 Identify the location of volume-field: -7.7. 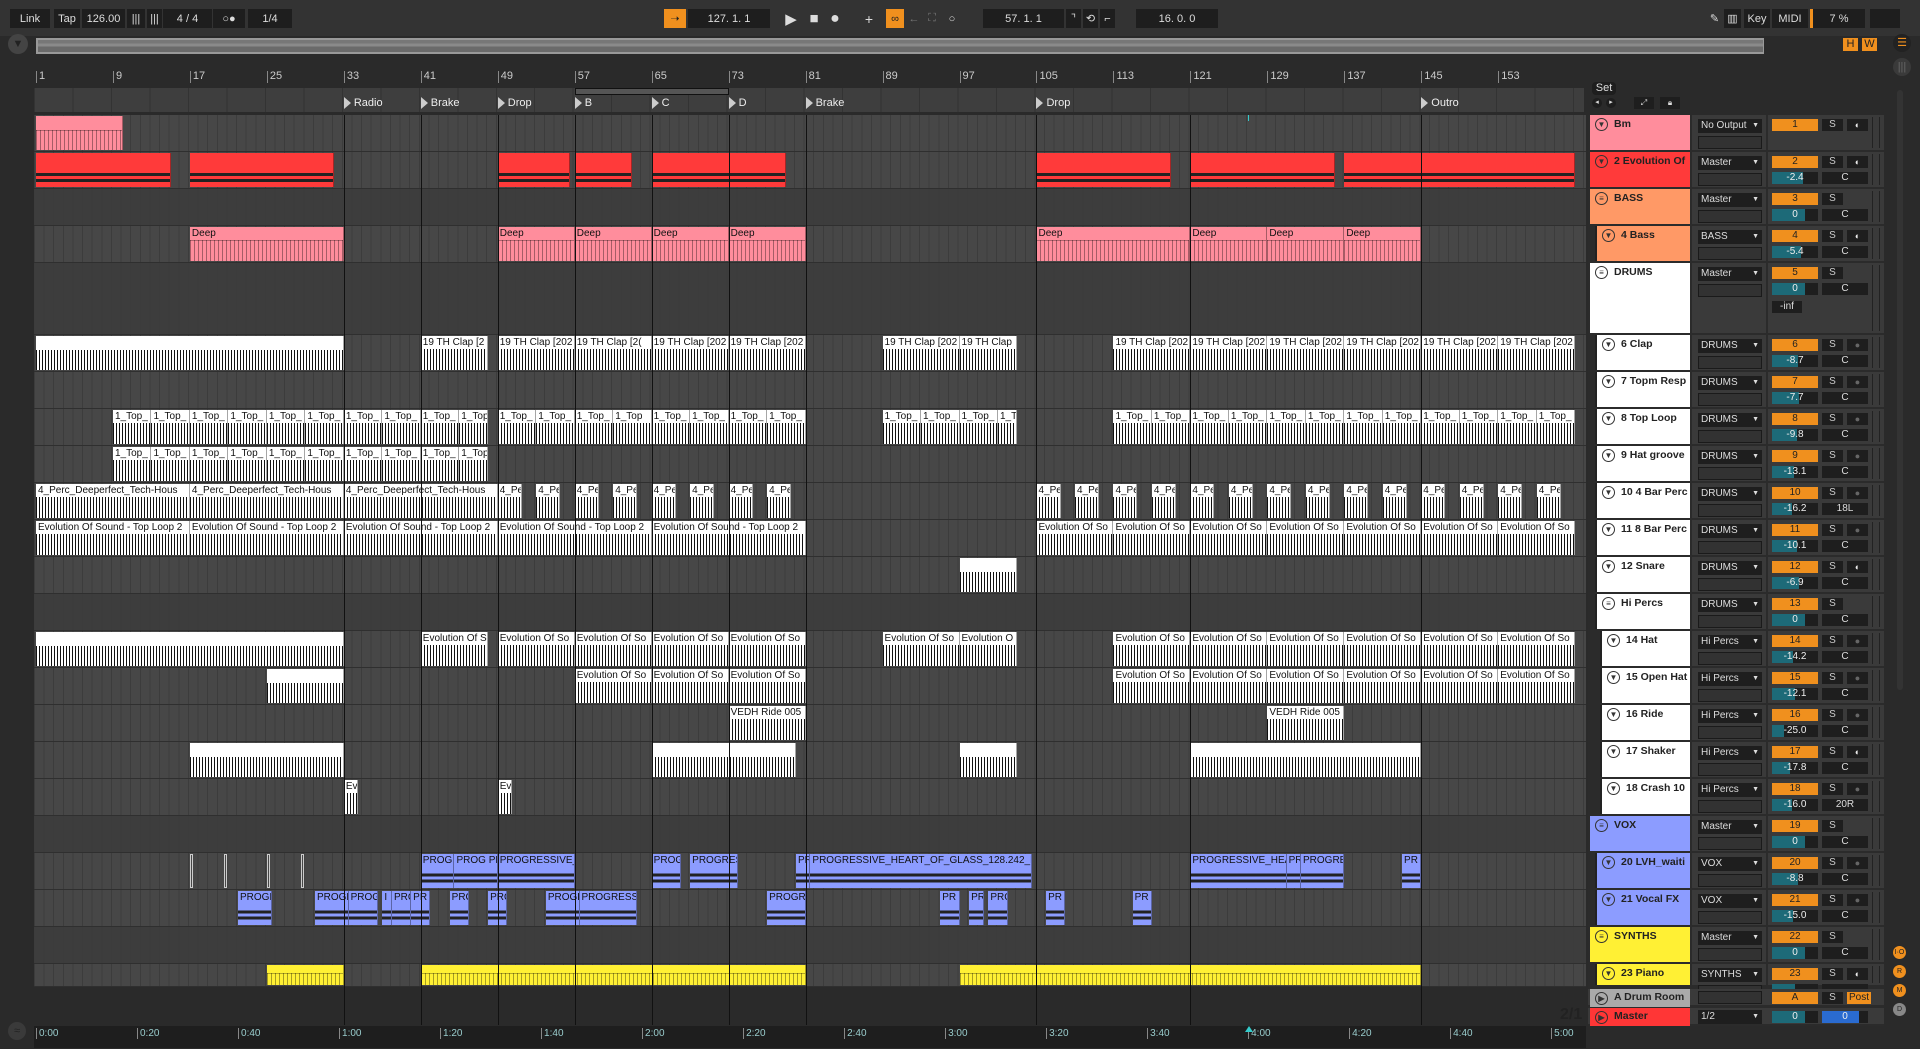
(1795, 398).